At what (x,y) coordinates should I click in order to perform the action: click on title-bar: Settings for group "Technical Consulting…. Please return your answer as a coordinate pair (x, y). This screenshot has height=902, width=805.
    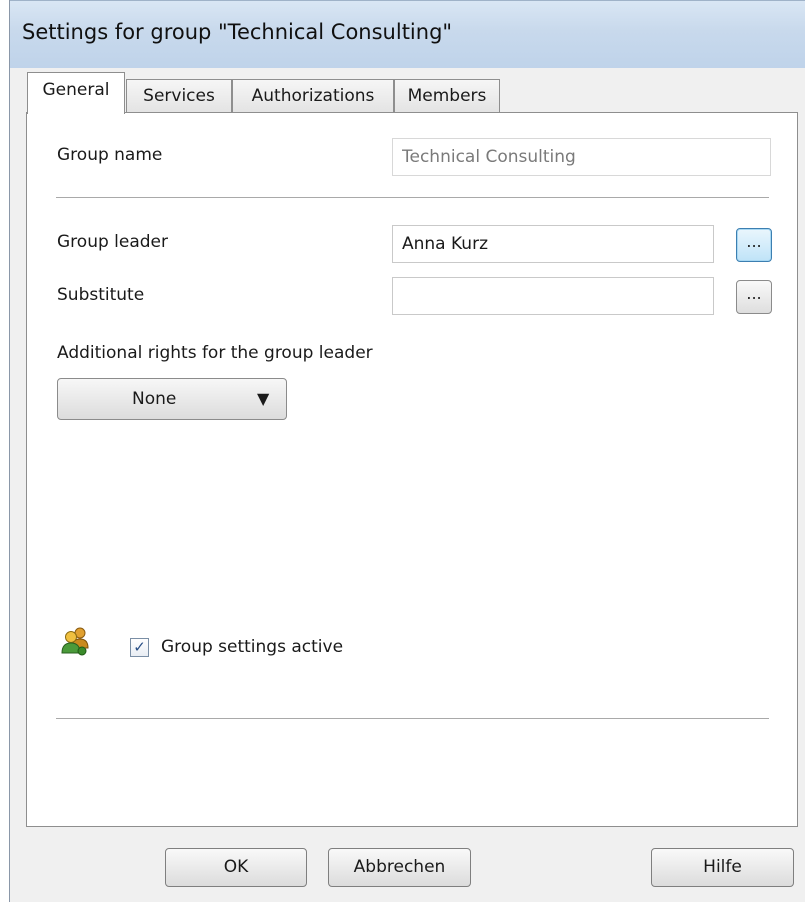
    Looking at the image, I should click on (407, 34).